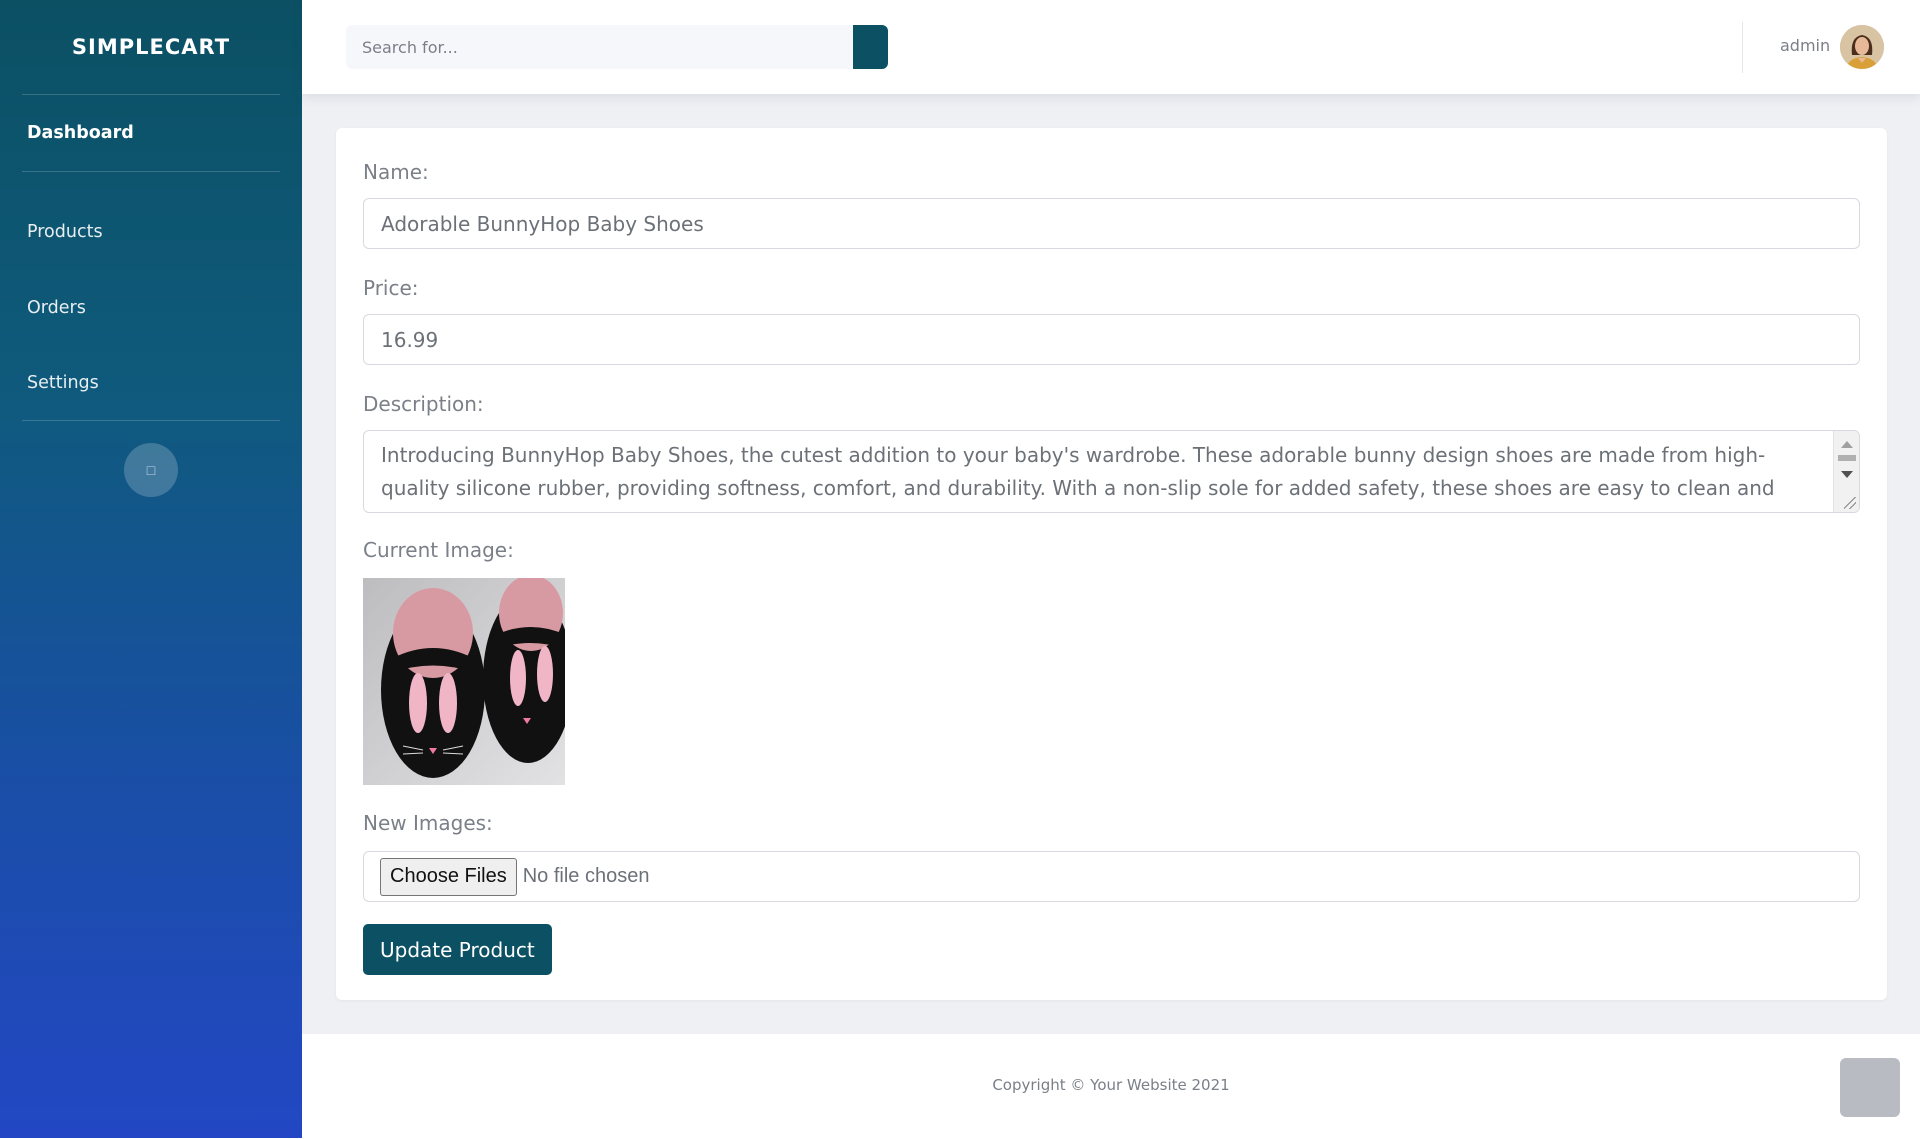 The height and width of the screenshot is (1139, 1920). What do you see at coordinates (1742, 47) in the screenshot?
I see `topbar-divider` at bounding box center [1742, 47].